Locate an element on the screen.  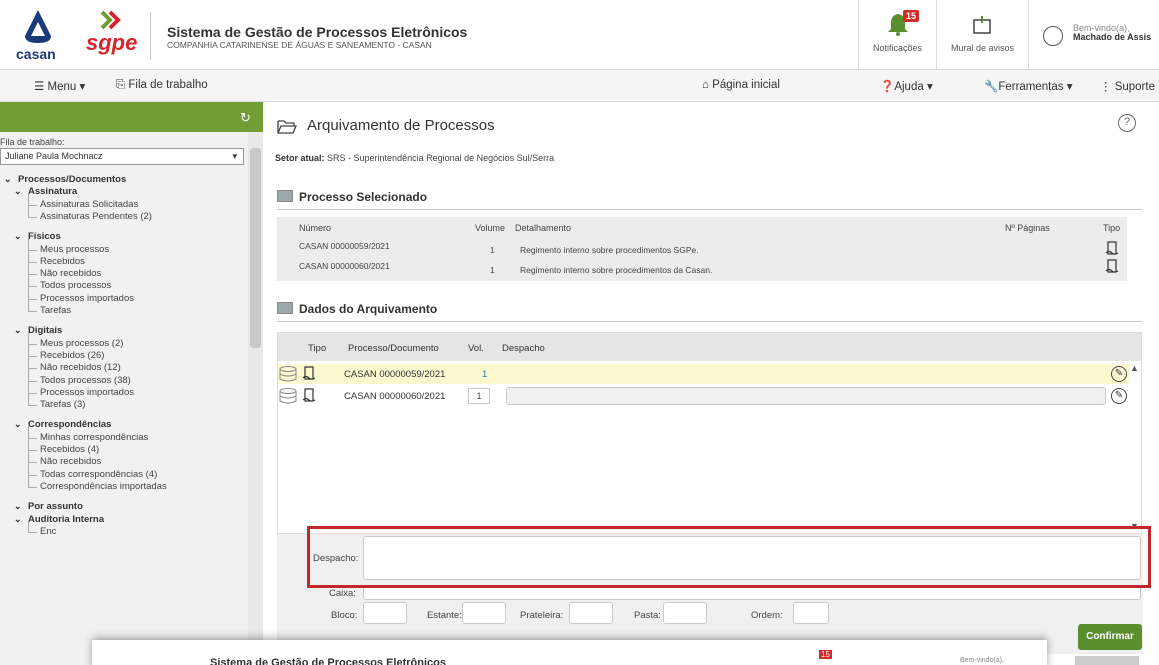
despacho-row-input is located at coordinates (806, 396).